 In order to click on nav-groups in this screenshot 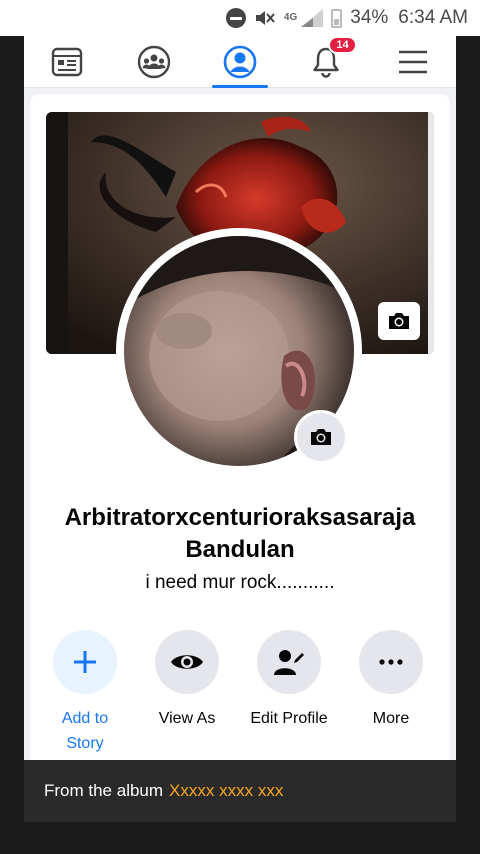, I will do `click(154, 62)`.